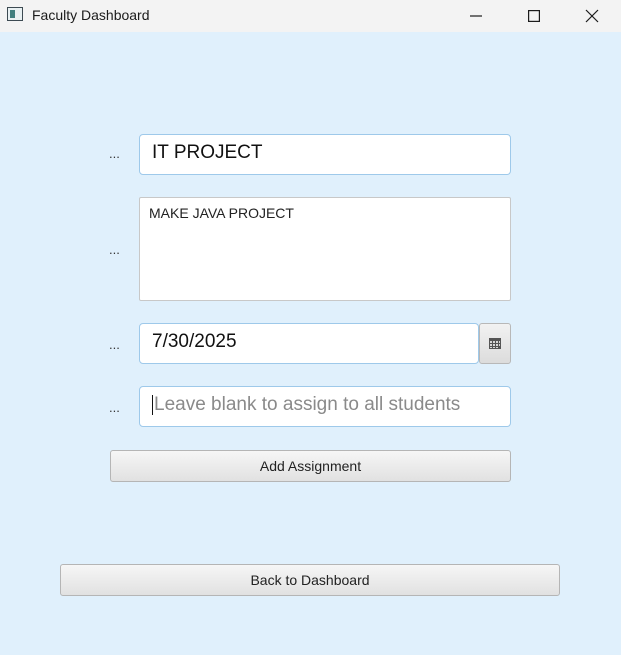 Image resolution: width=621 pixels, height=655 pixels. Describe the element at coordinates (152, 405) in the screenshot. I see `text-caret` at that location.